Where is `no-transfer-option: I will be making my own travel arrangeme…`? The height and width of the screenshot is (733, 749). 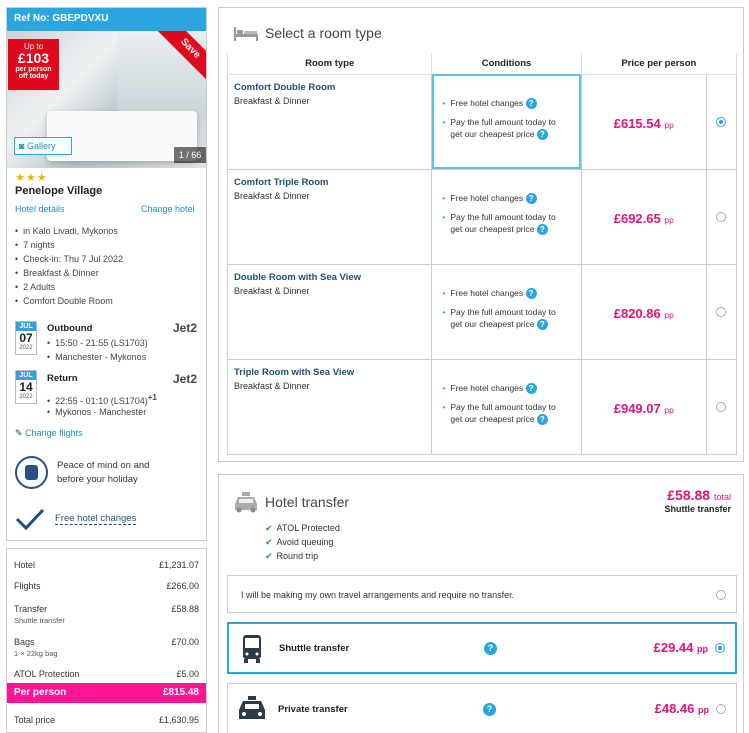 no-transfer-option: I will be making my own travel arrangeme… is located at coordinates (482, 594).